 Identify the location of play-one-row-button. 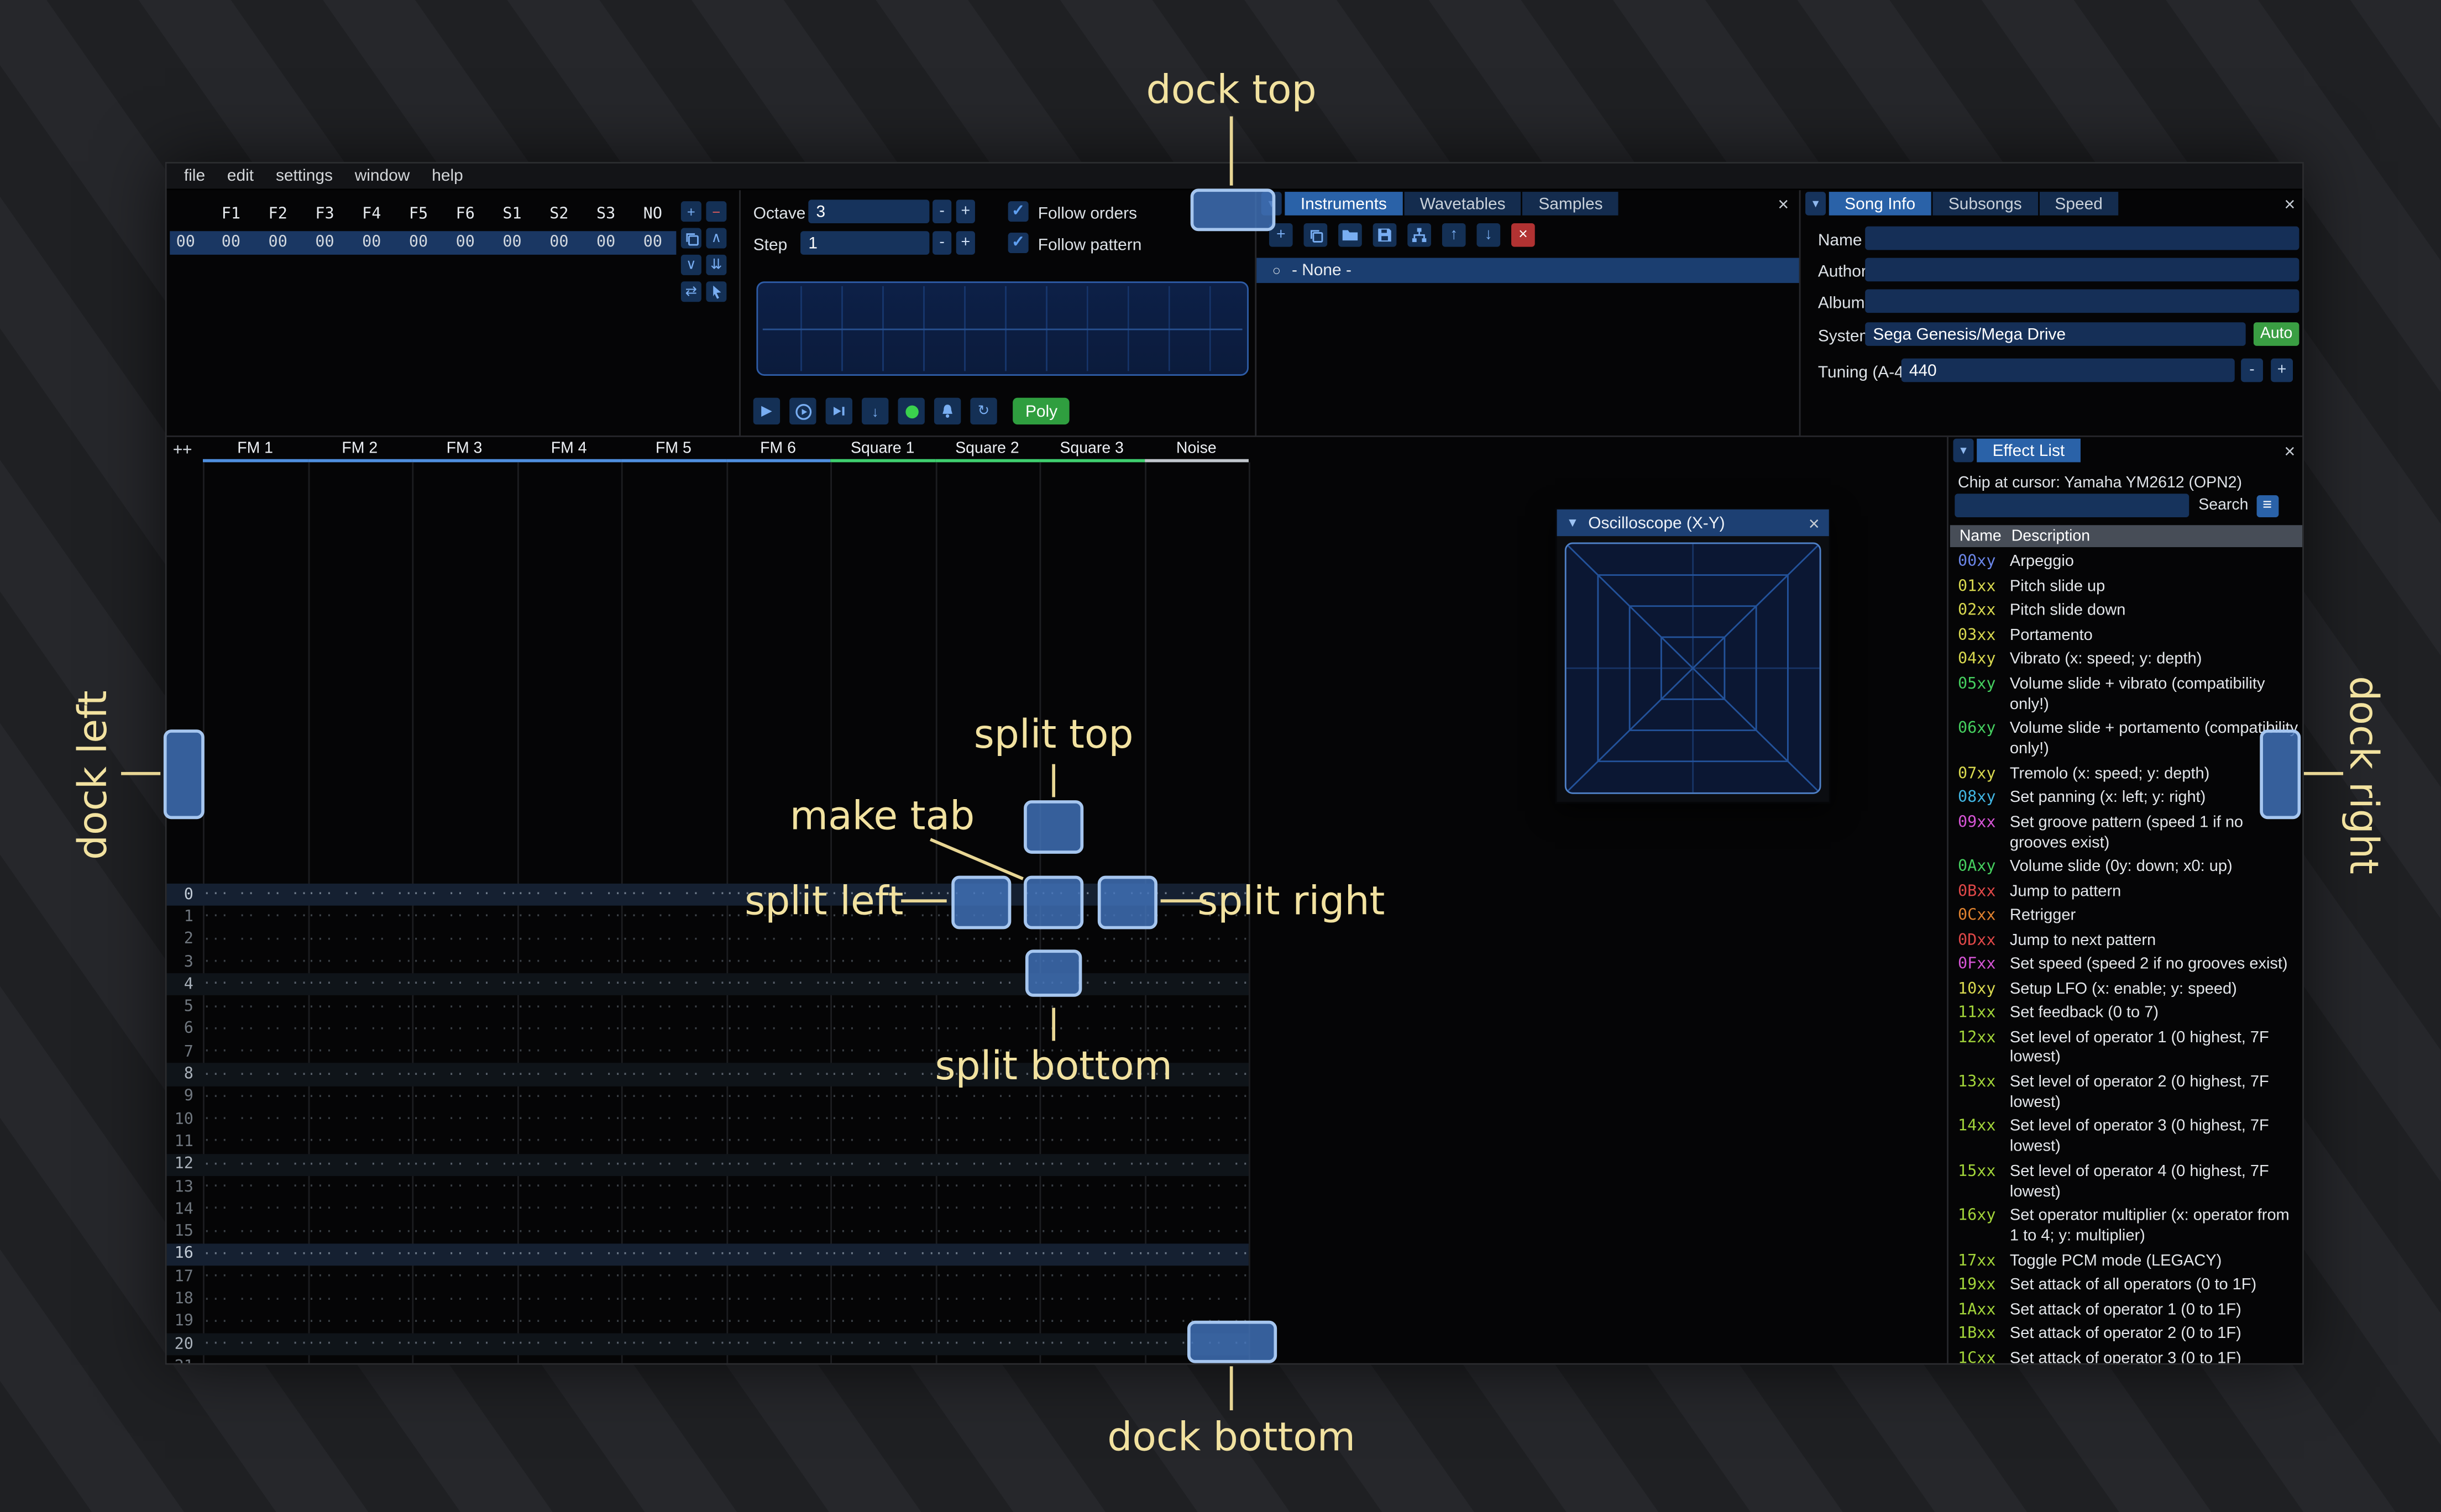
(838, 411).